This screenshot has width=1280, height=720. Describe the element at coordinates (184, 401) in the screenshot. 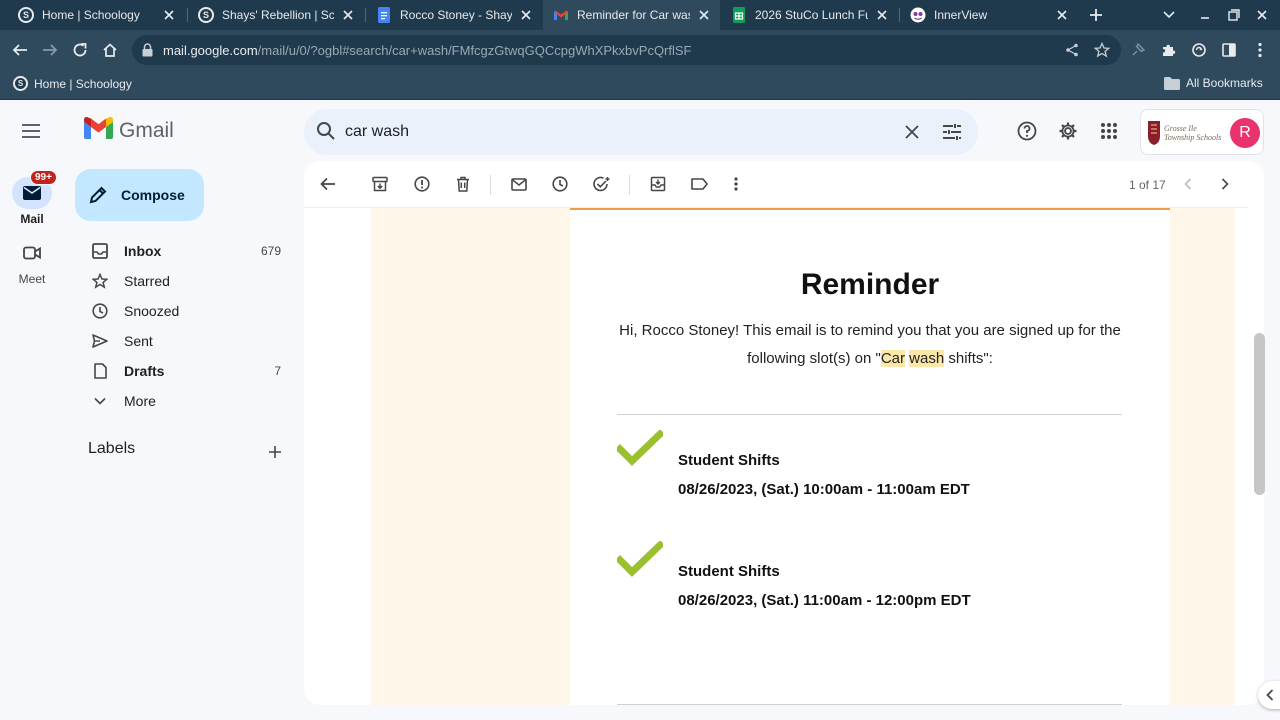

I see `nav-more: More` at that location.